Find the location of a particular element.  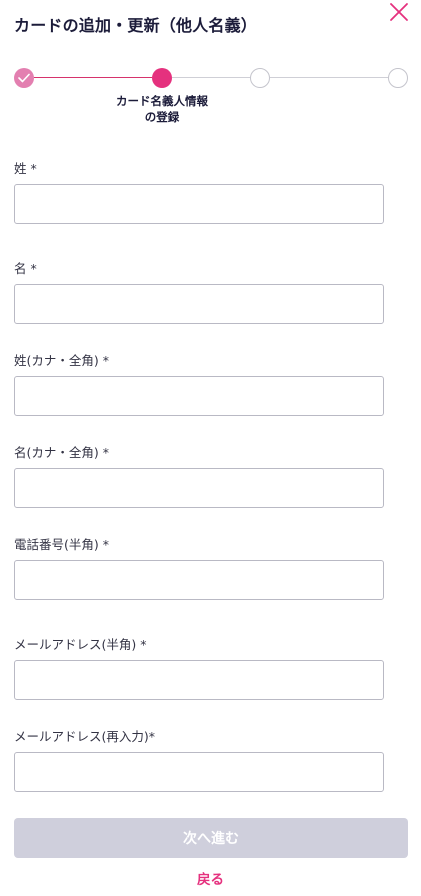

step-2-current is located at coordinates (162, 78).